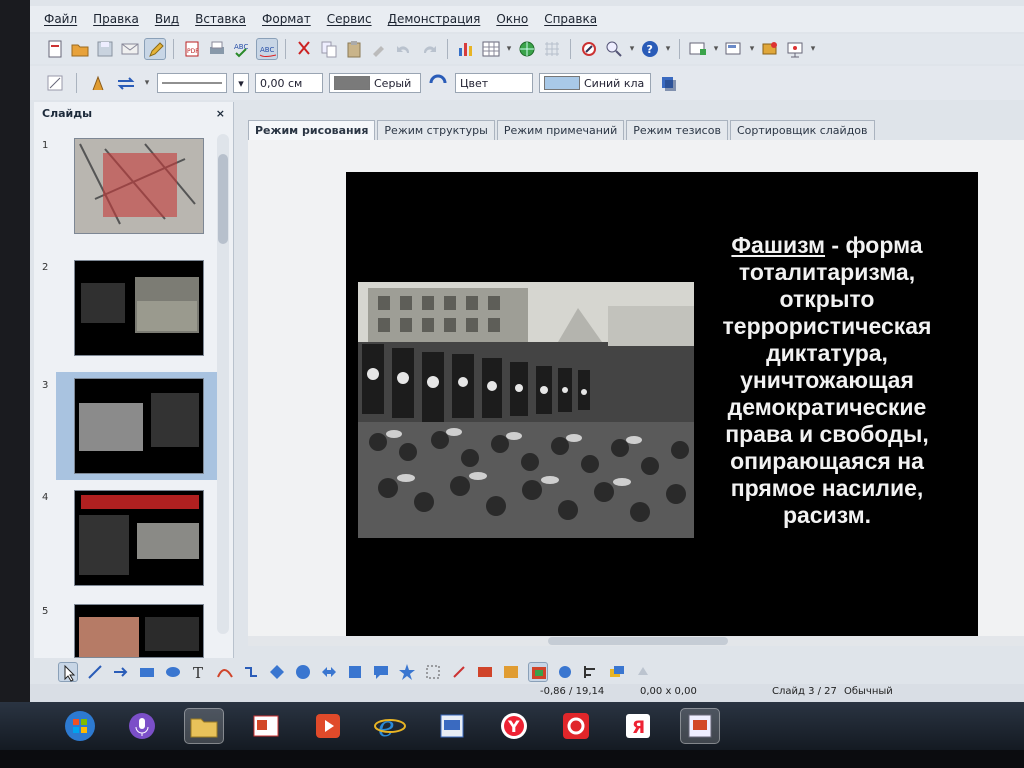 The width and height of the screenshot is (1024, 768). What do you see at coordinates (636, 641) in the screenshot?
I see `edit-area-horizontal-scrollbar` at bounding box center [636, 641].